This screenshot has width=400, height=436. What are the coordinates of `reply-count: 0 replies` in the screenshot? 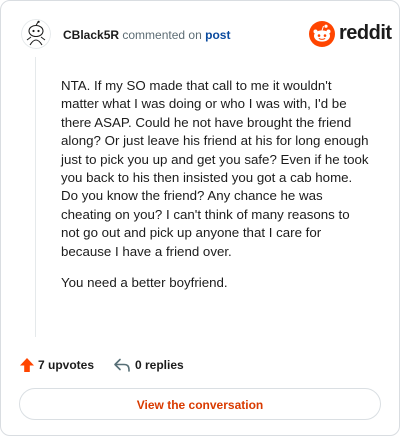 It's located at (159, 365).